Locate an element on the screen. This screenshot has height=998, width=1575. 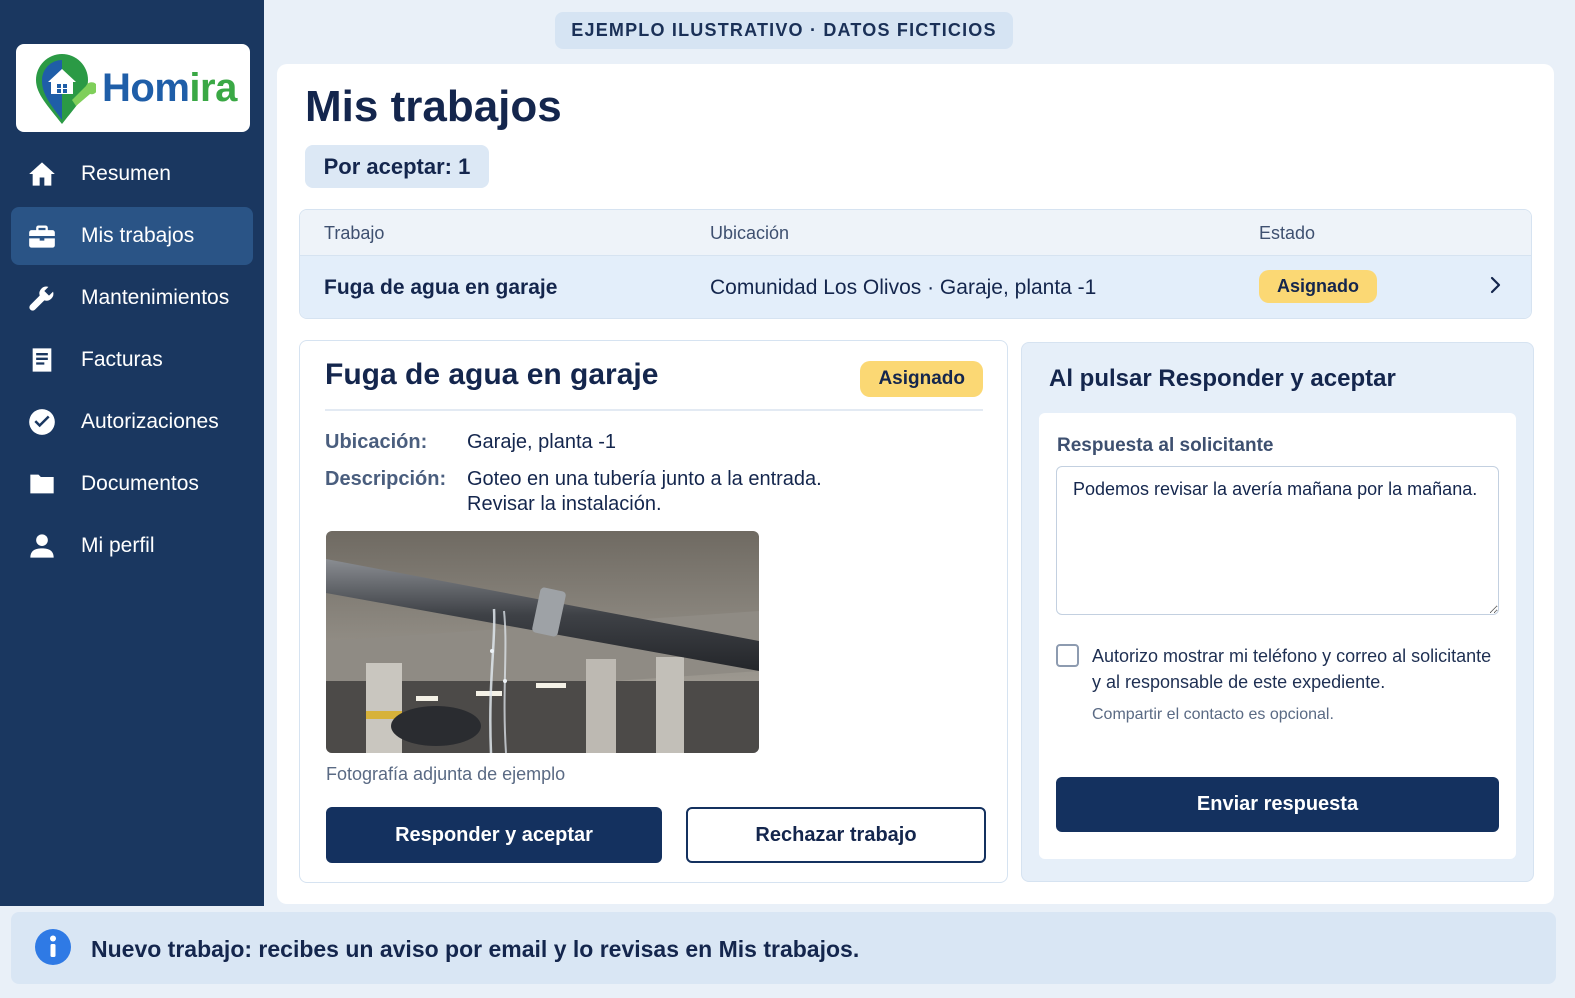
leak-photo is located at coordinates (542, 642).